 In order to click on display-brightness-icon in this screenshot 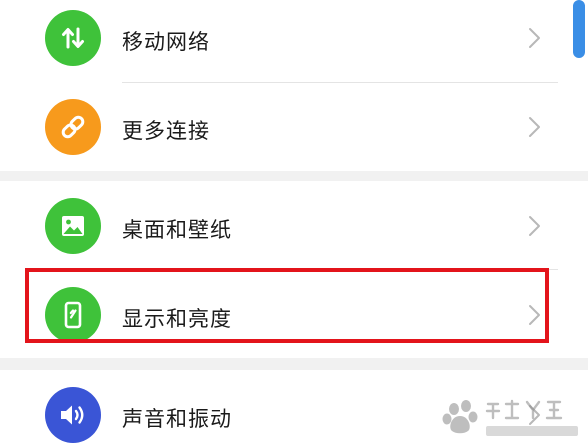, I will do `click(73, 315)`.